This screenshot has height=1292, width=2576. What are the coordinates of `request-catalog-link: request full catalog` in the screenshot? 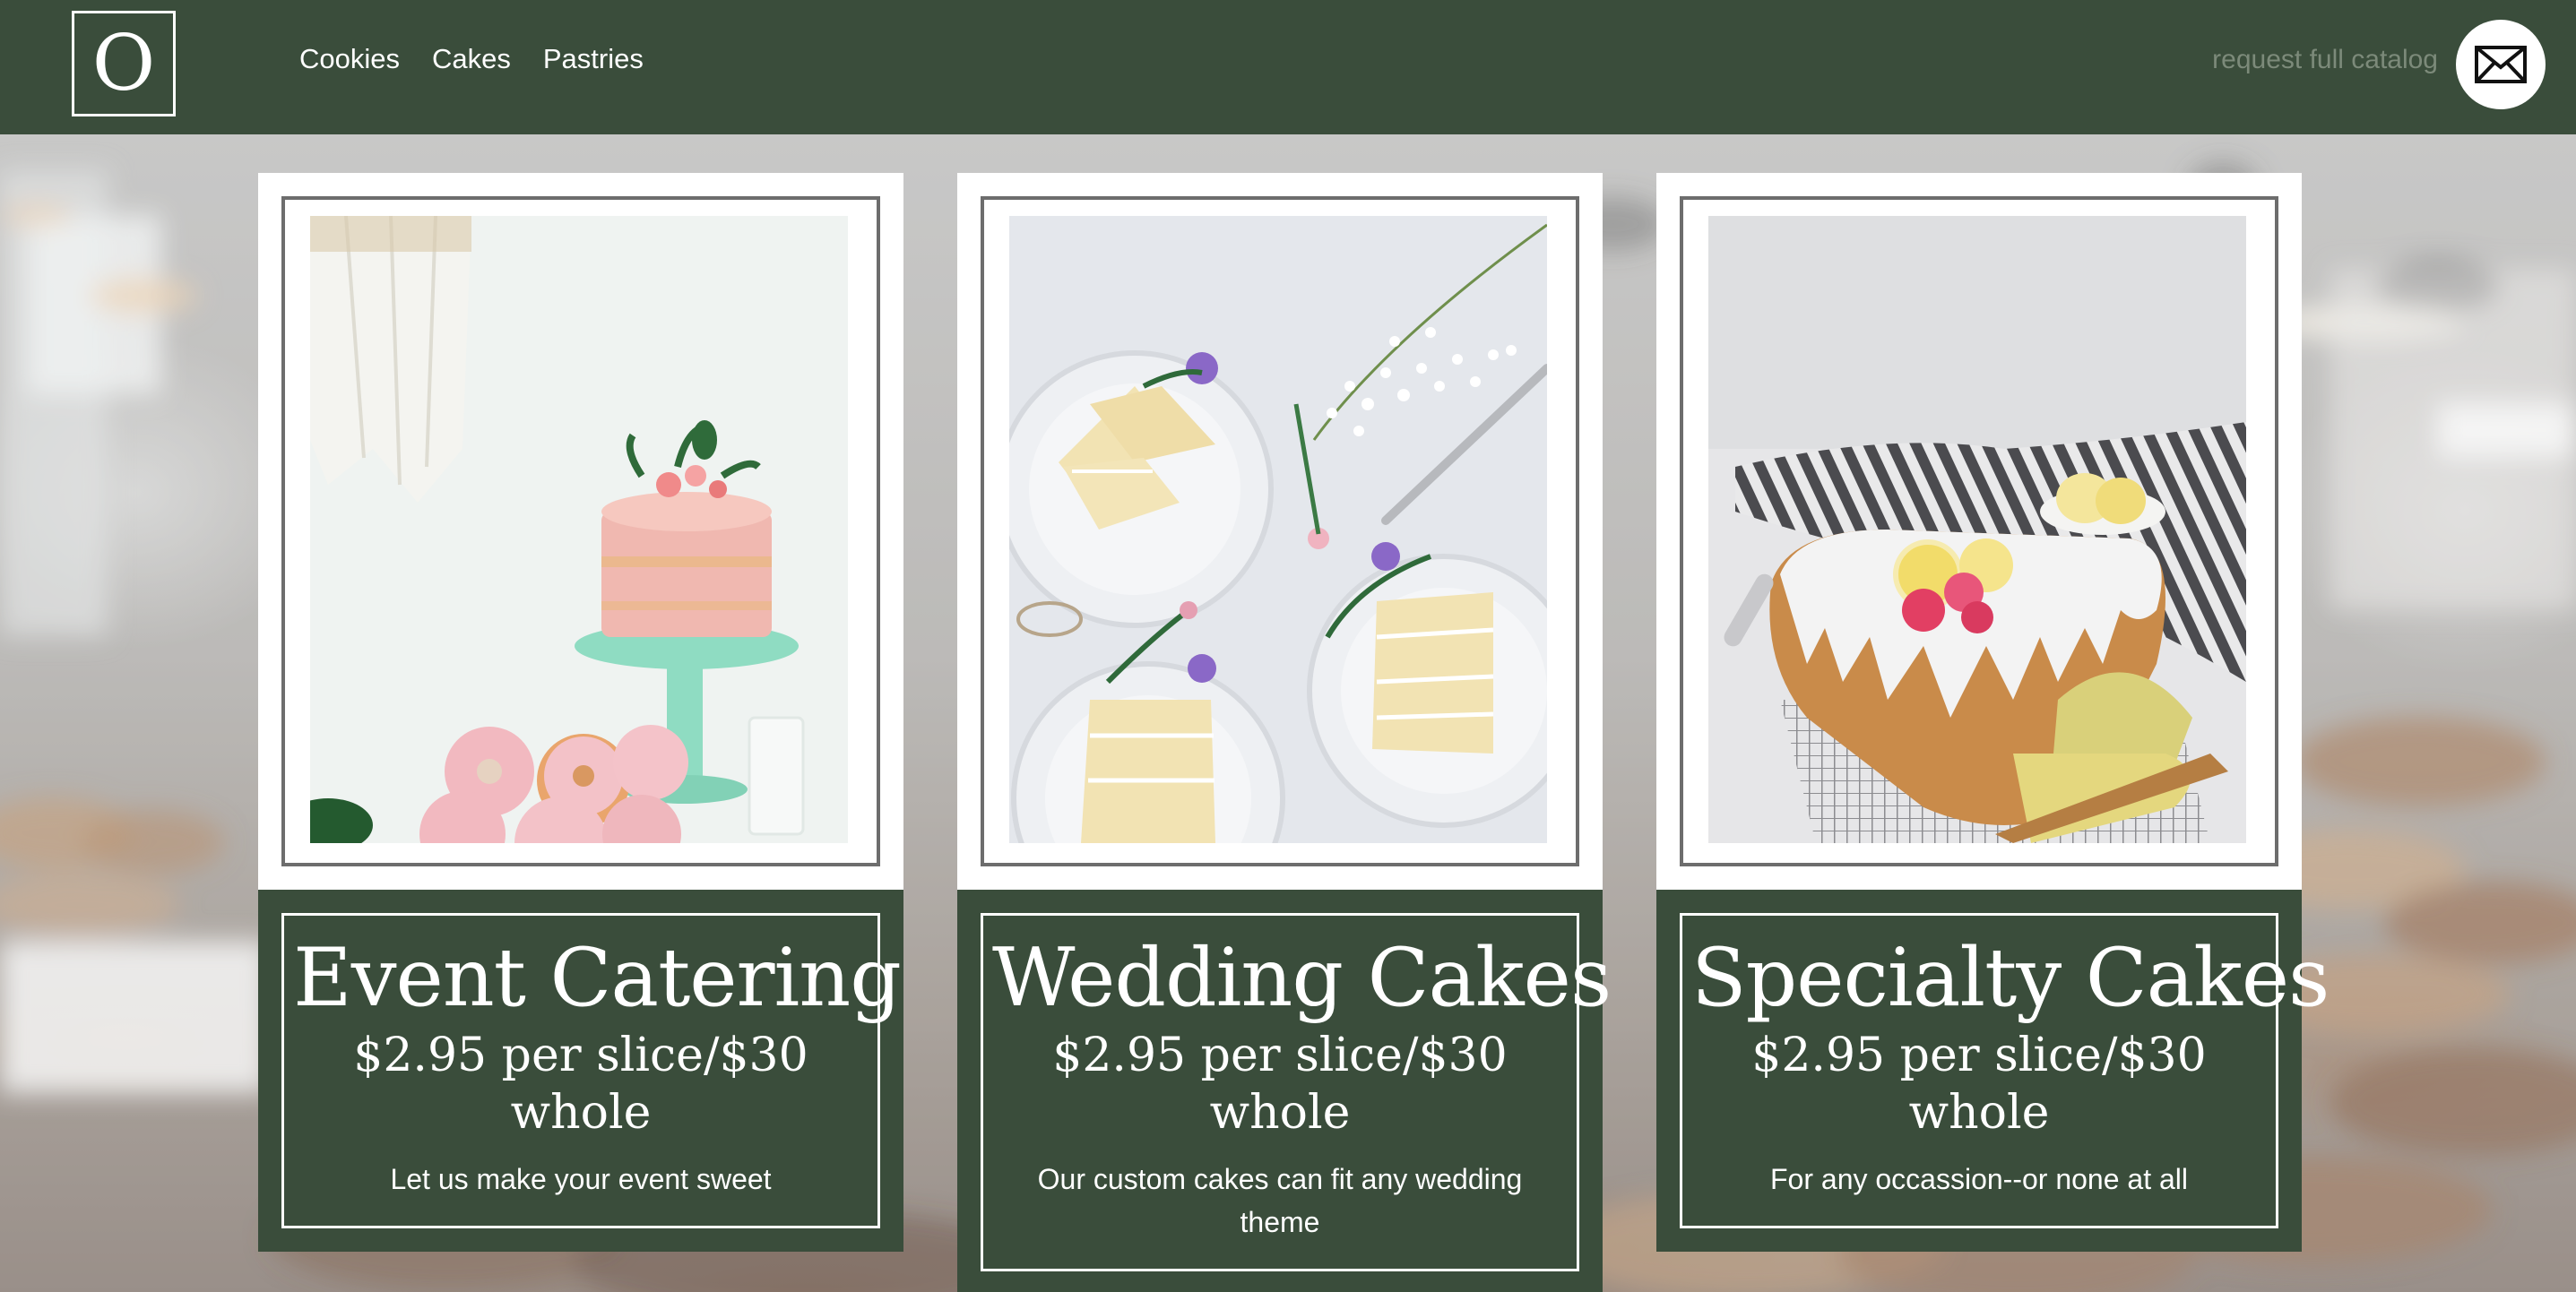 It's located at (2325, 60).